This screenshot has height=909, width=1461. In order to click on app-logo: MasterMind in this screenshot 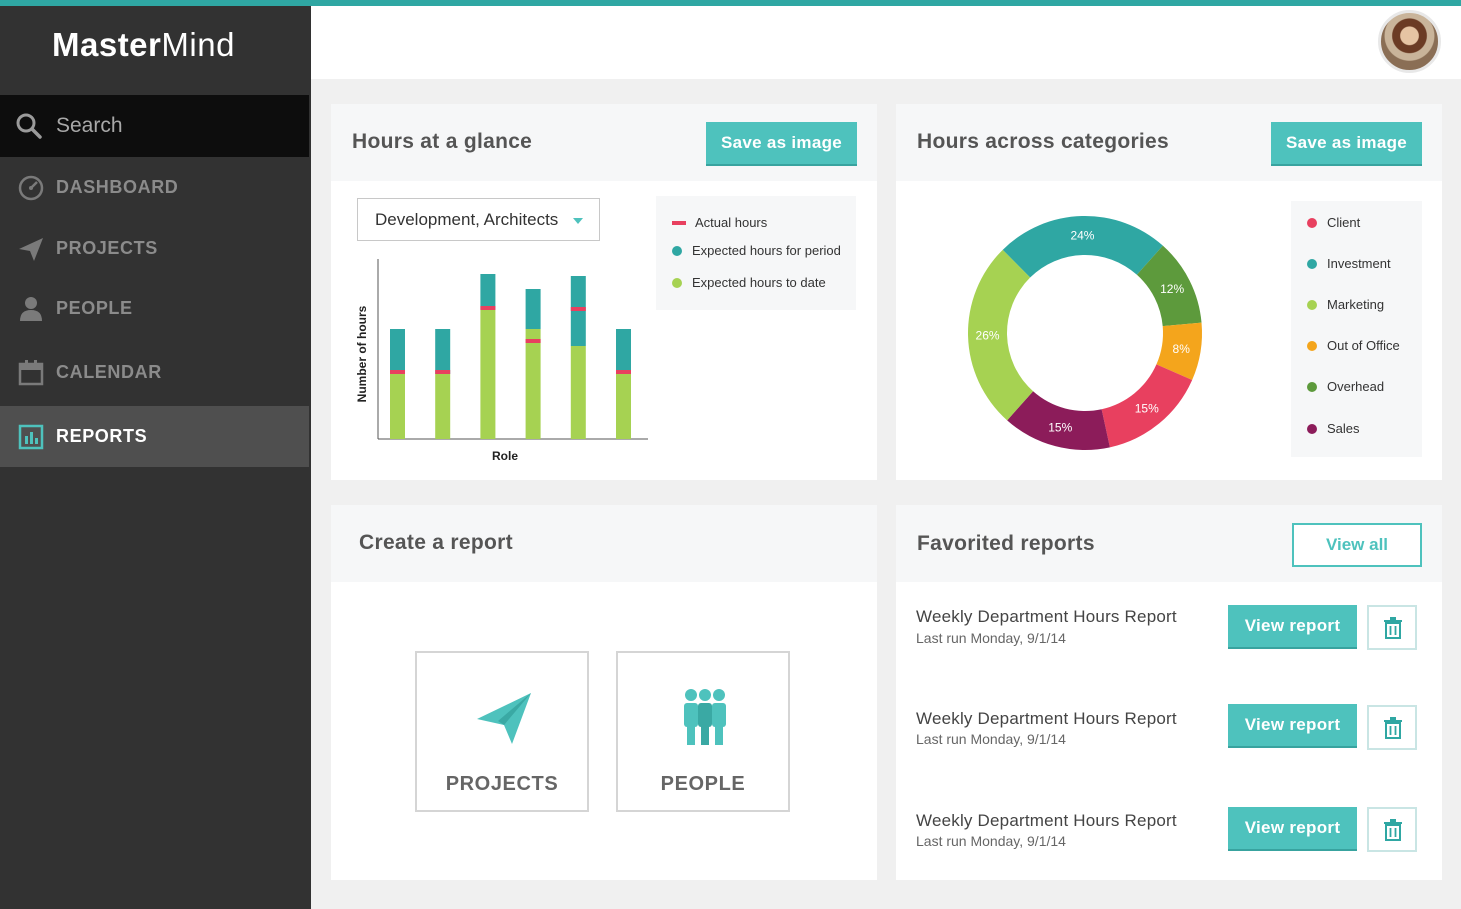, I will do `click(143, 45)`.